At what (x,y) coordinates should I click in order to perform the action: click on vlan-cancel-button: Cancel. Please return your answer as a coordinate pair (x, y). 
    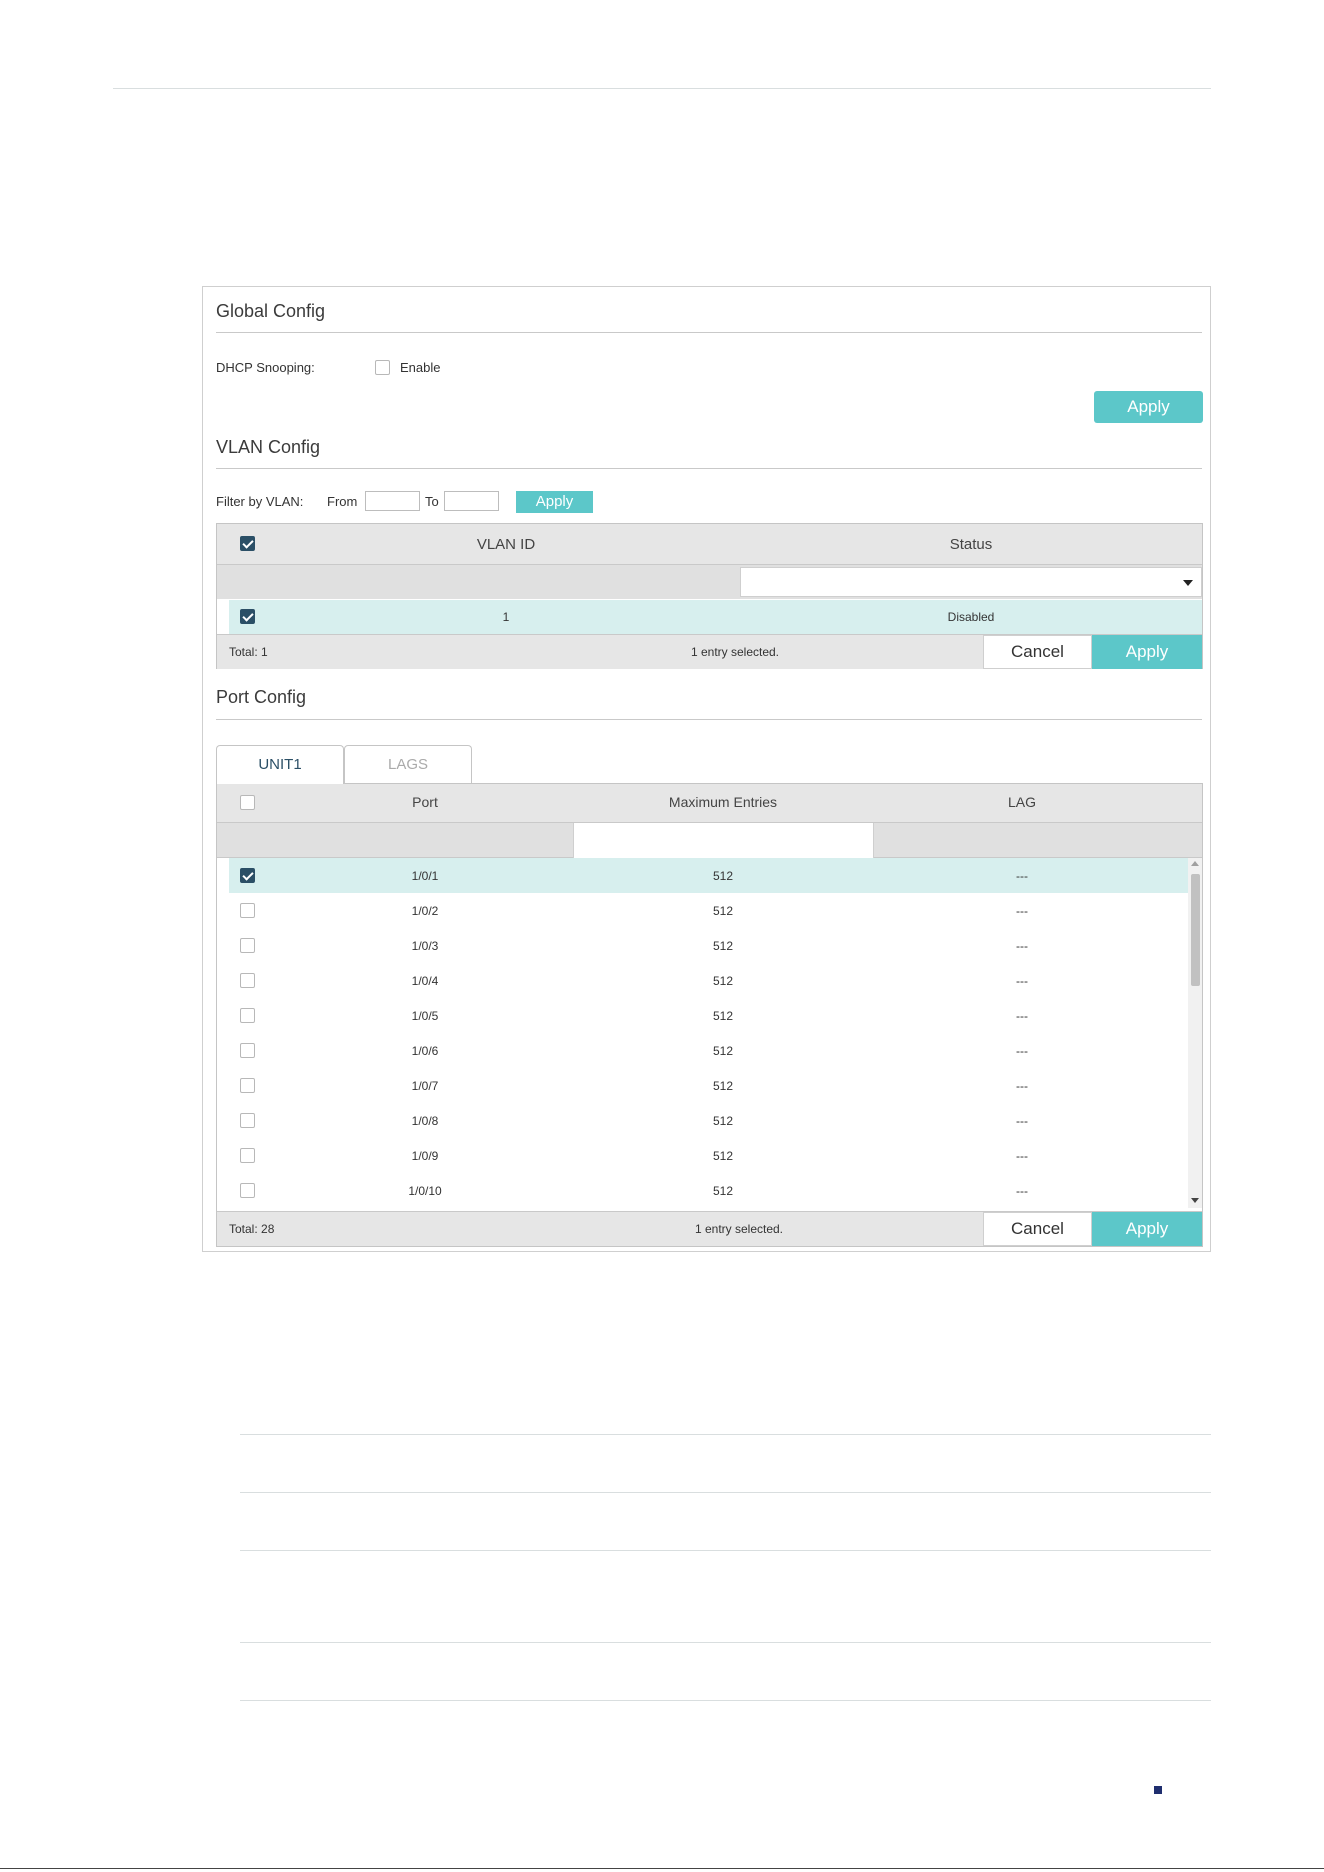
    Looking at the image, I should click on (1037, 652).